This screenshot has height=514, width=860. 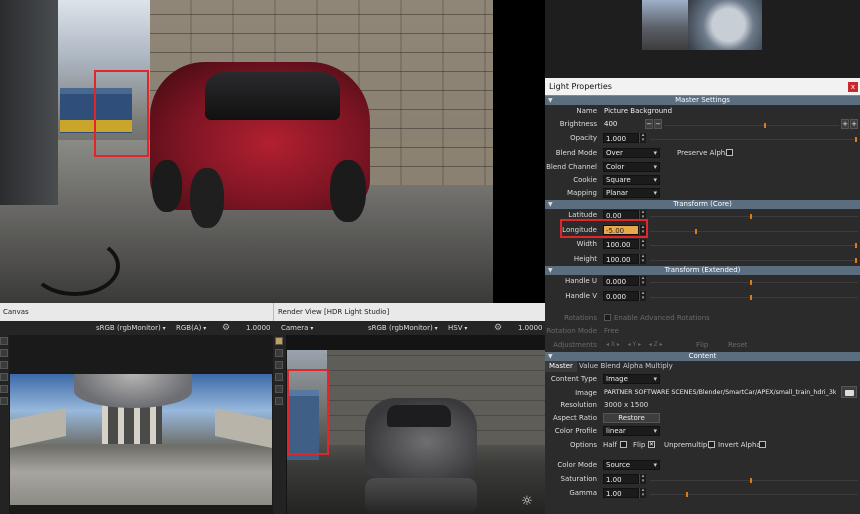 I want to click on height-spinner: ▴ ▾, so click(x=642, y=259).